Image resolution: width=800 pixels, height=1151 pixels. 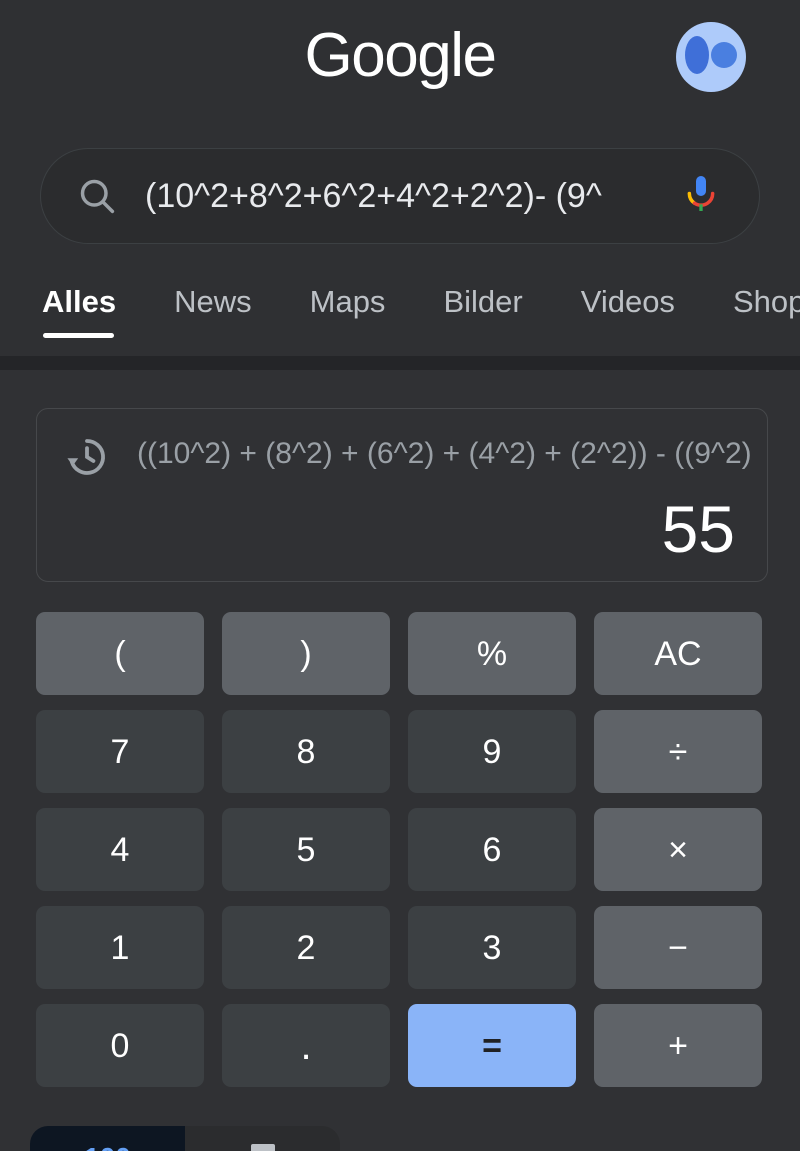 What do you see at coordinates (120, 751) in the screenshot?
I see `digit-7-key: 7` at bounding box center [120, 751].